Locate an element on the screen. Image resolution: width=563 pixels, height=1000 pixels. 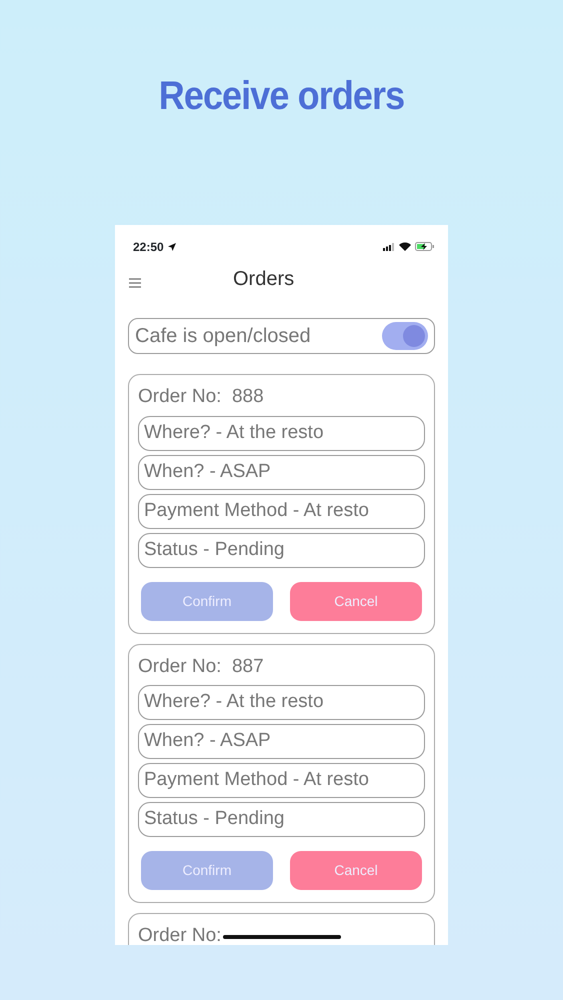
wifi-icon is located at coordinates (405, 246).